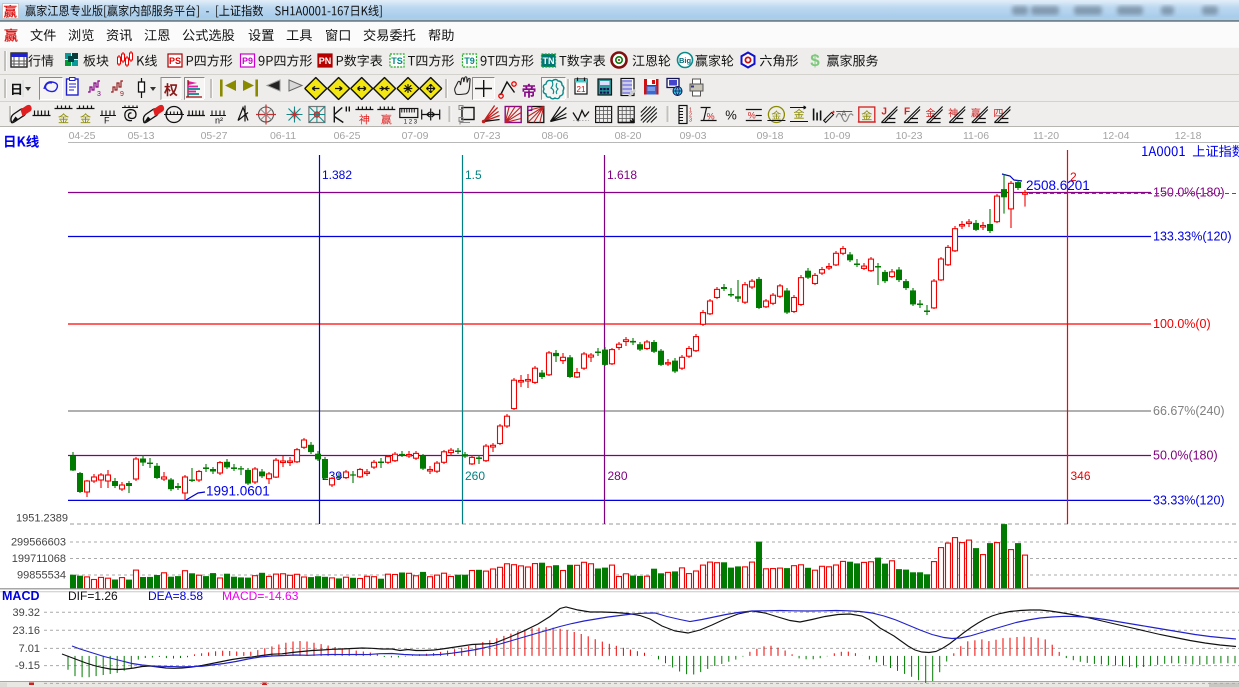  What do you see at coordinates (770, 136) in the screenshot?
I see `svg-text: 09-18` at bounding box center [770, 136].